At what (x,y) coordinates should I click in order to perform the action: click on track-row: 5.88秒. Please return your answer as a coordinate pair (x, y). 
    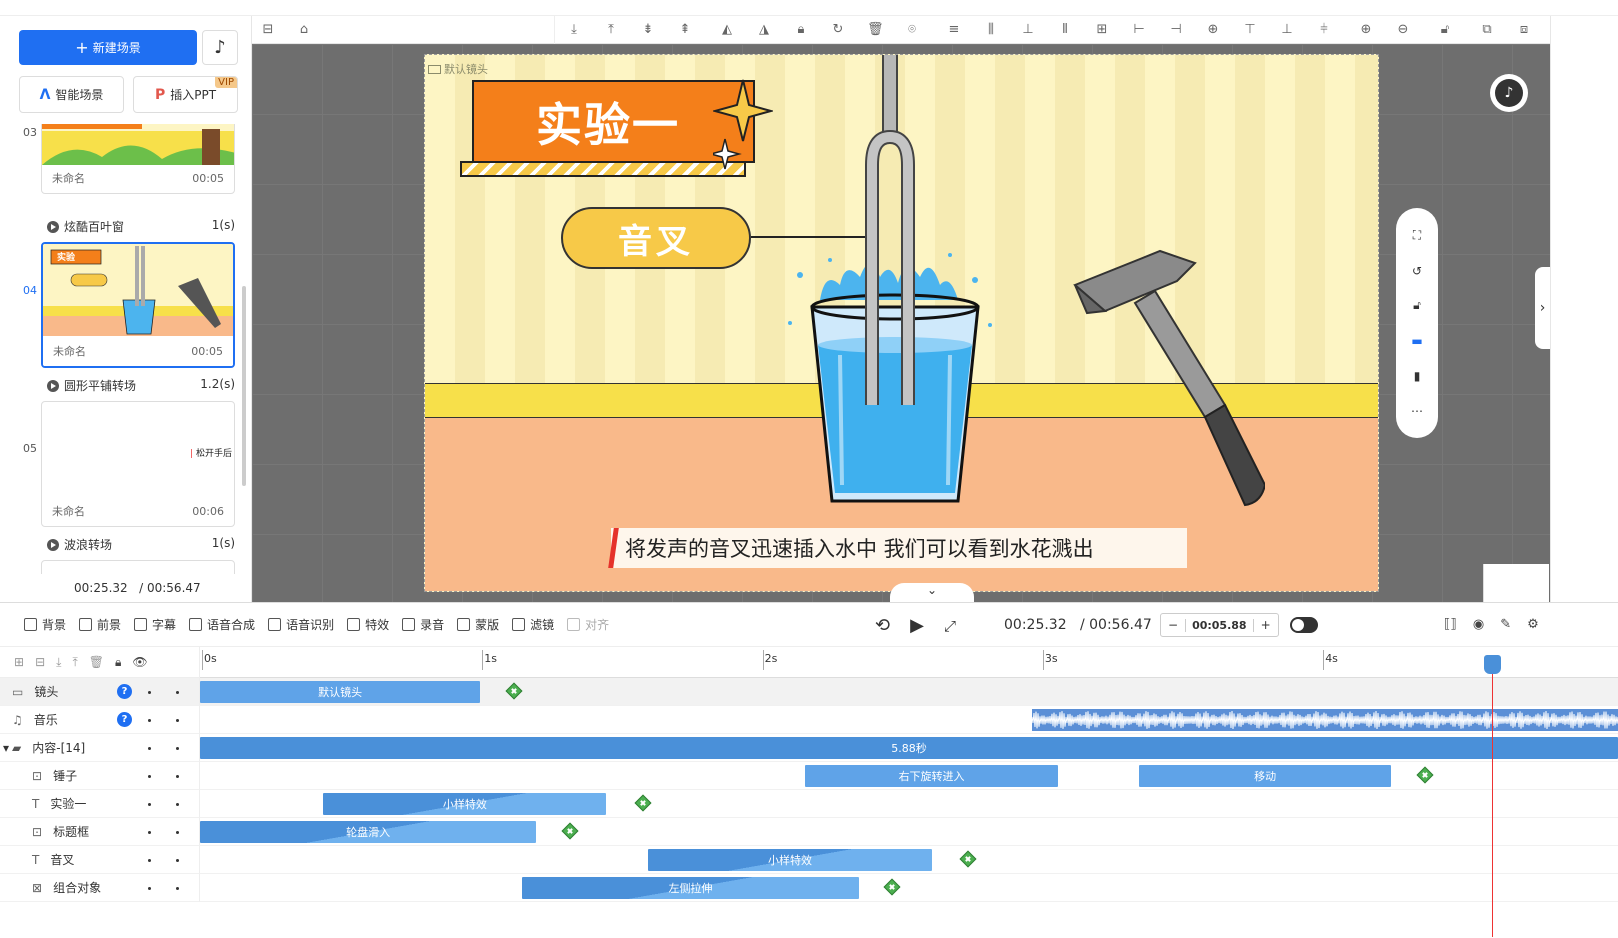
    Looking at the image, I should click on (909, 748).